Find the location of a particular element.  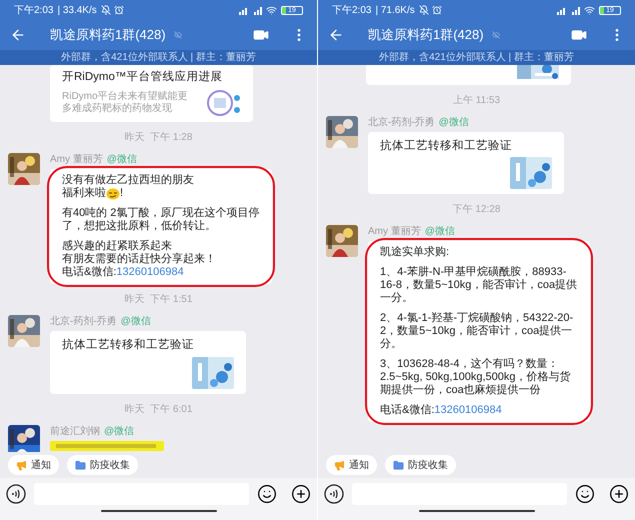

timestamp: 下午 12:28 is located at coordinates (476, 210).